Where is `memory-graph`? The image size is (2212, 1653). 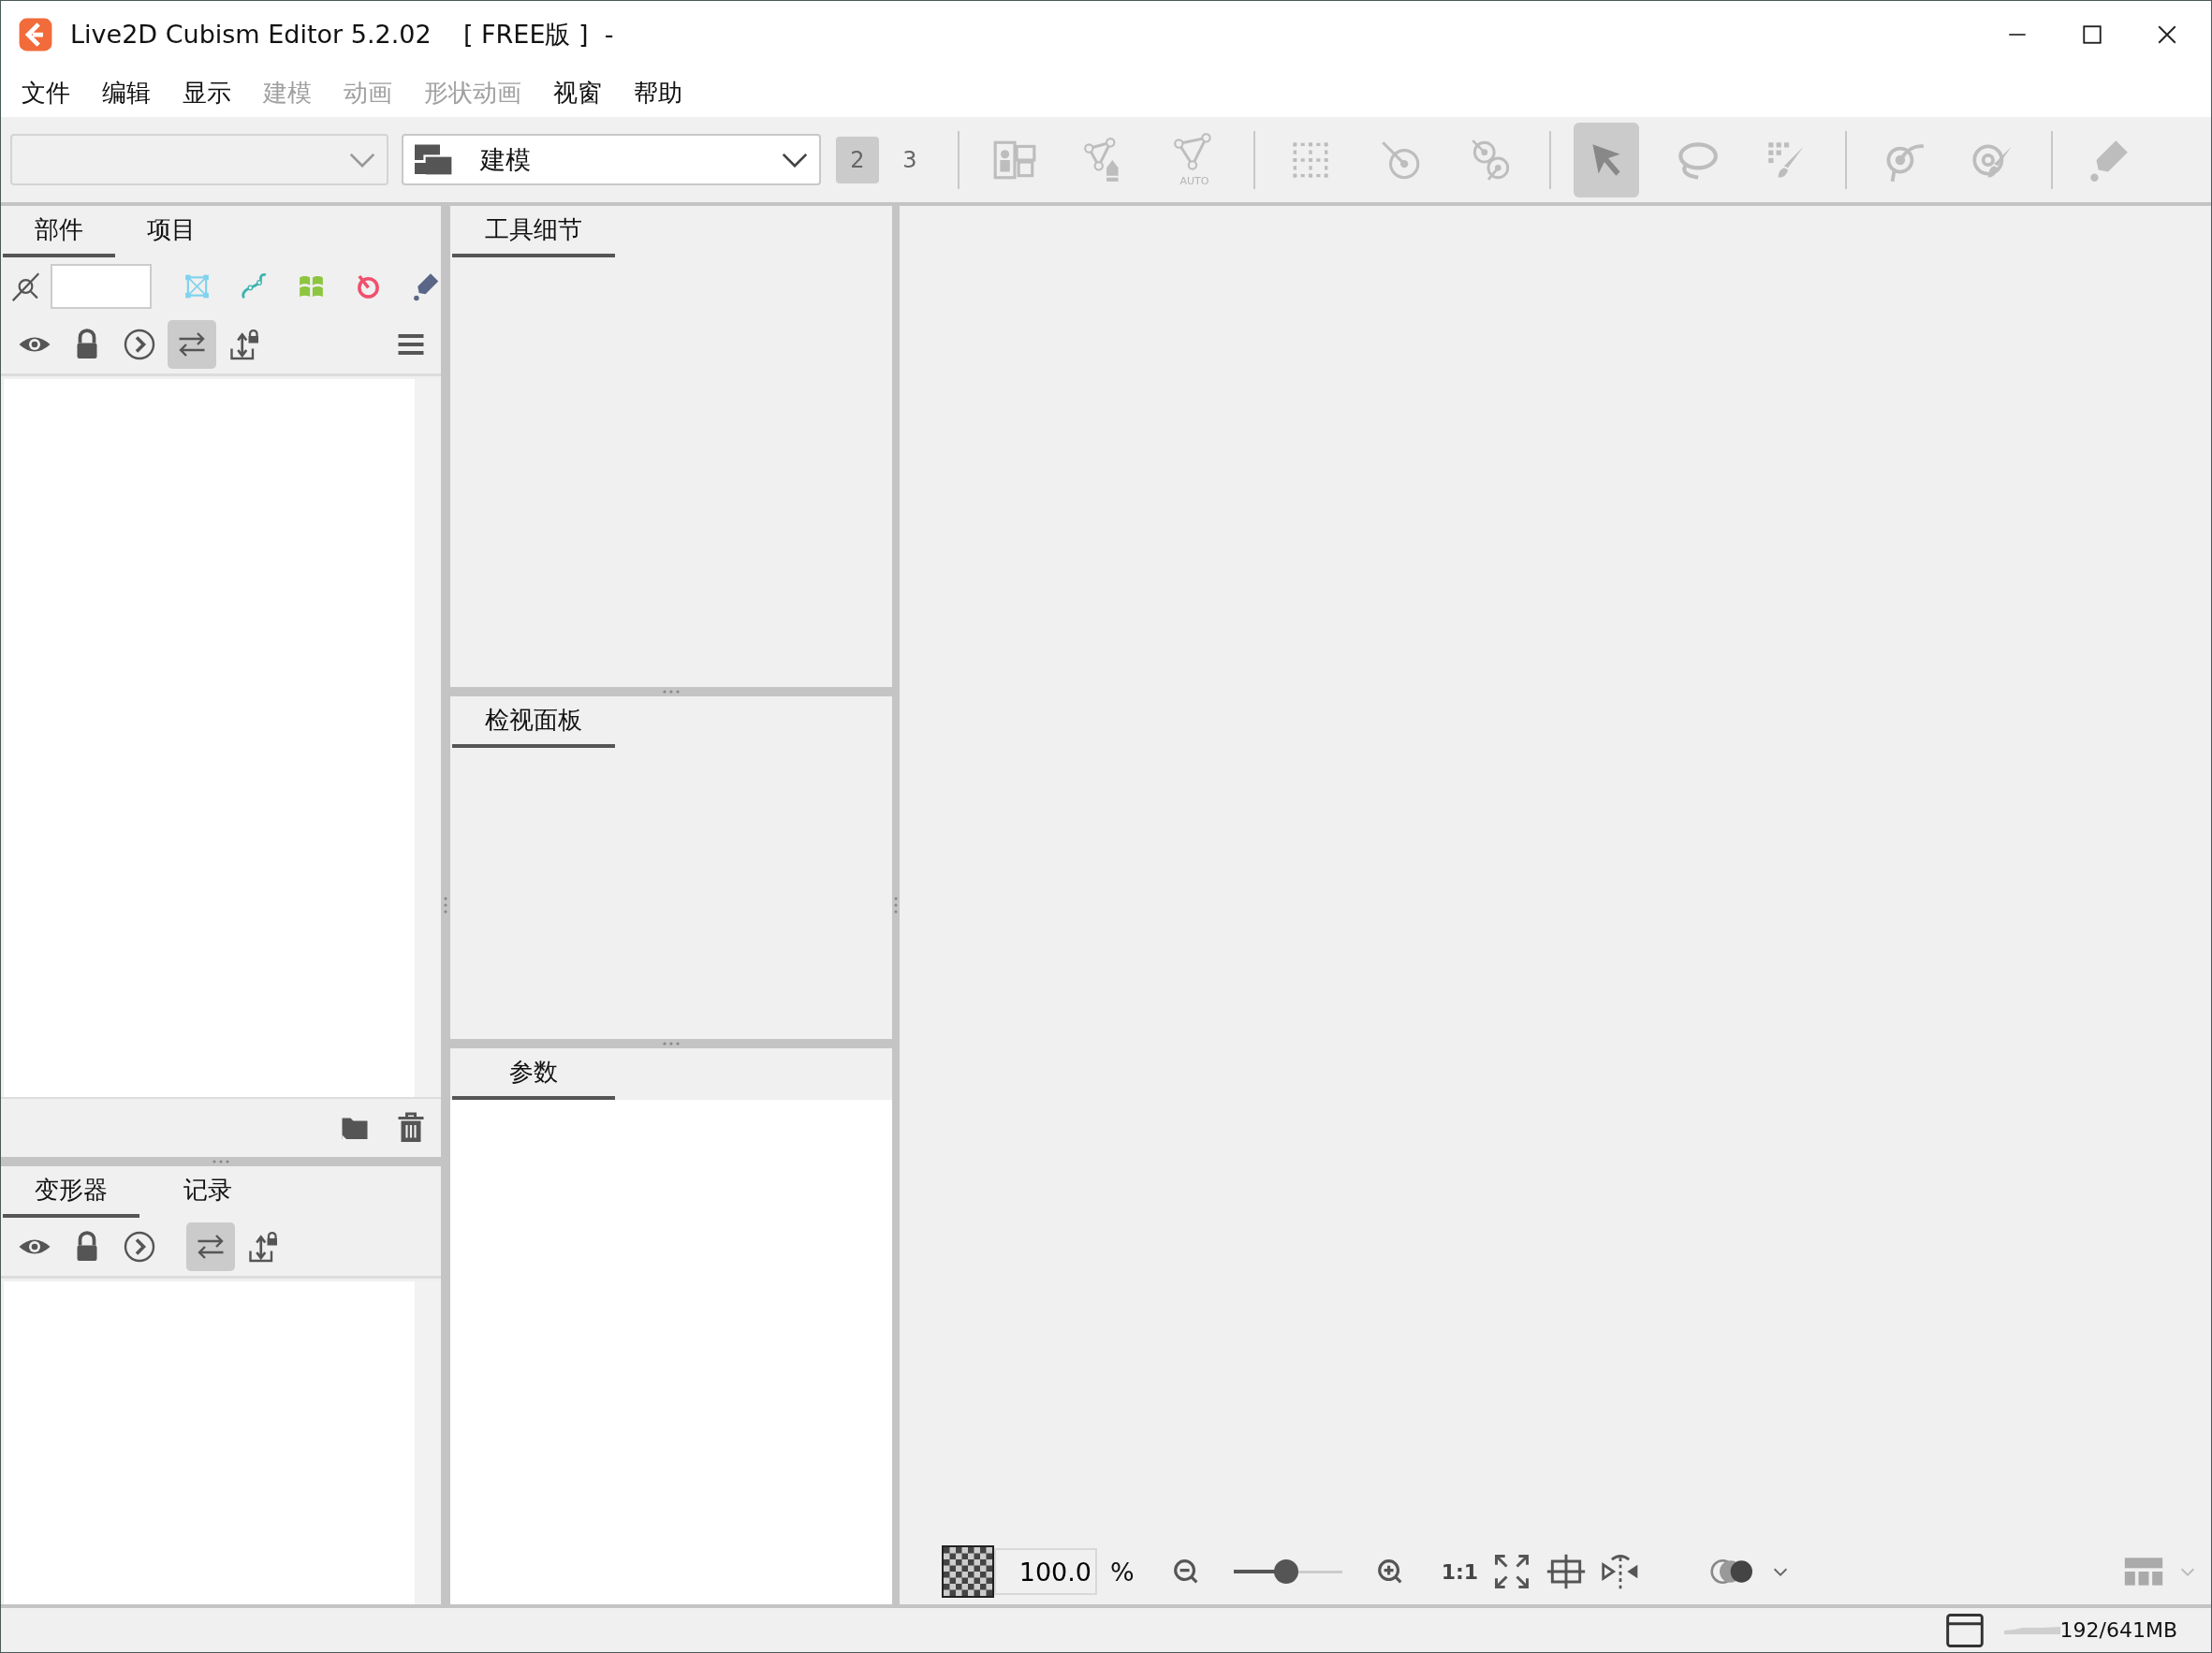
memory-graph is located at coordinates (2031, 1630).